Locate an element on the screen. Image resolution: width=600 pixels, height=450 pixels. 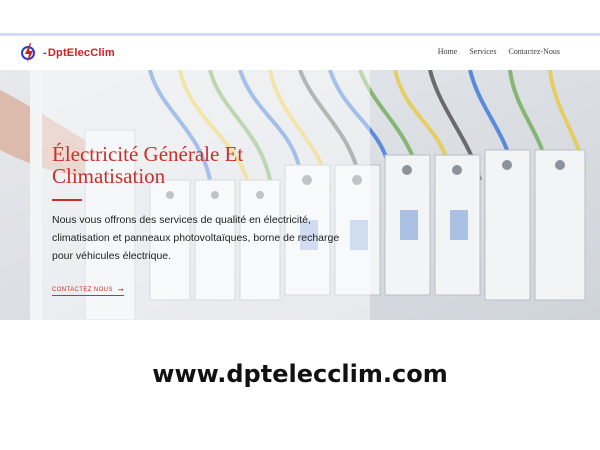
hero-title: Électricité Générale Et Climatisation is located at coordinates (148, 165).